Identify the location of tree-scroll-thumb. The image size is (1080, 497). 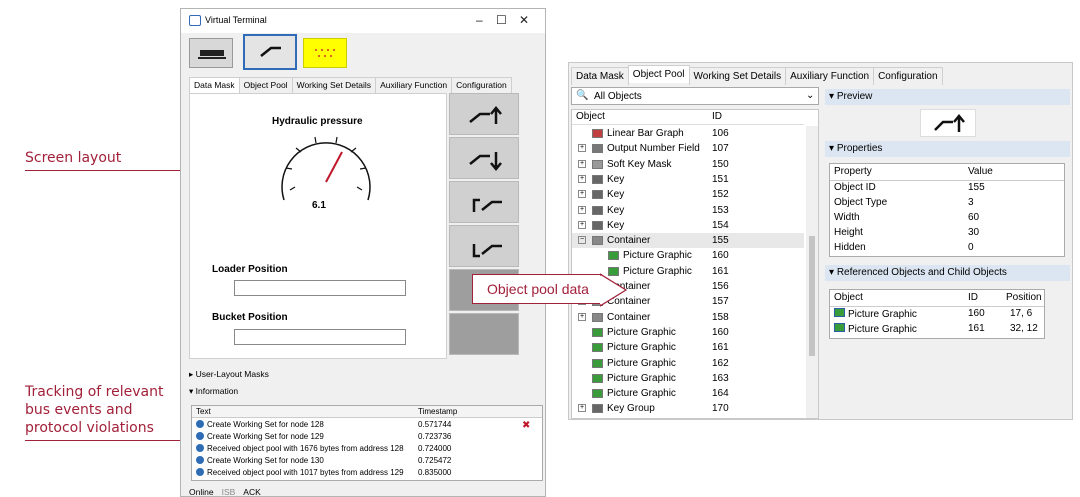
(812, 296).